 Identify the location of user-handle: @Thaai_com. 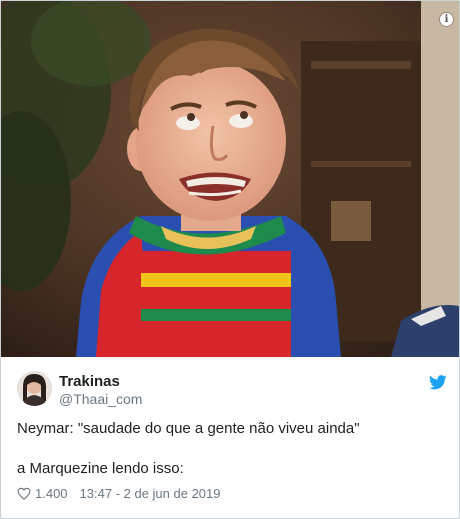
(100, 399).